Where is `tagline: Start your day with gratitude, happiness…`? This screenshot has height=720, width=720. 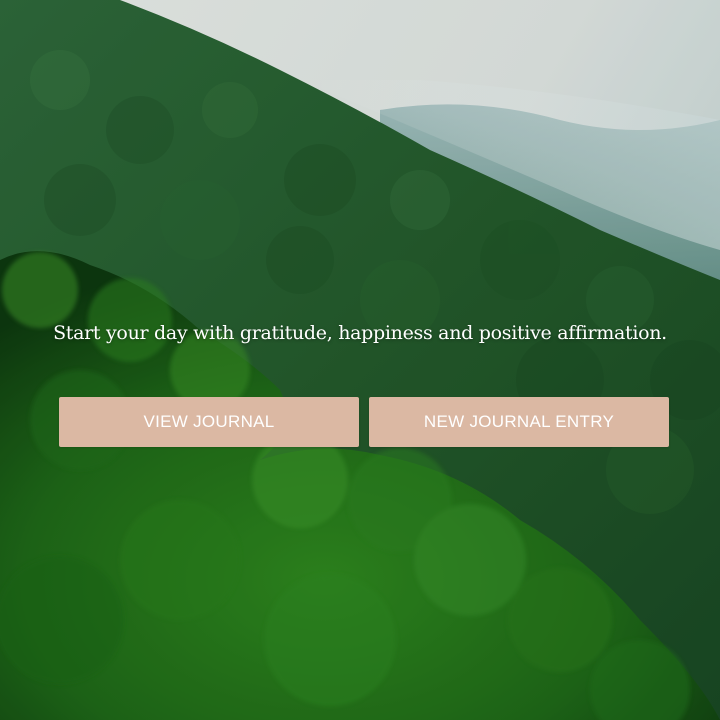 tagline: Start your day with gratitude, happiness… is located at coordinates (360, 333).